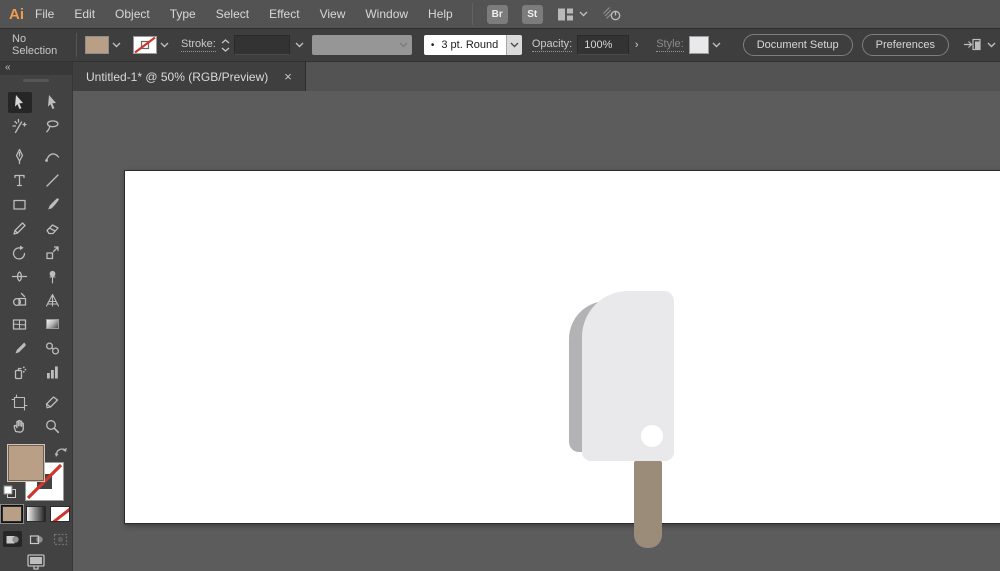 Image resolution: width=1000 pixels, height=571 pixels. I want to click on document-setup-button: Document Setup, so click(797, 45).